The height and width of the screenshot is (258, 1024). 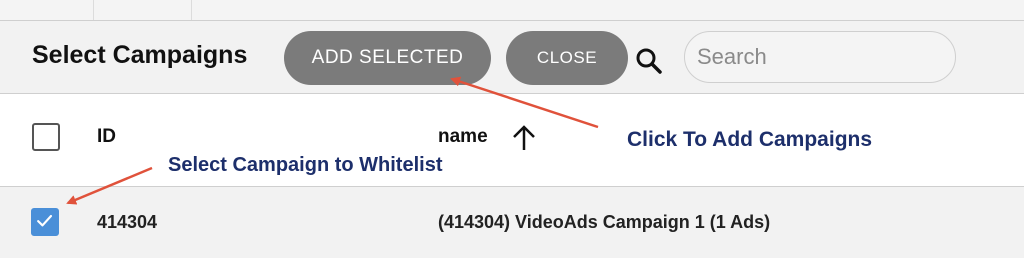 What do you see at coordinates (140, 55) in the screenshot?
I see `dialog-title: Select Campaigns` at bounding box center [140, 55].